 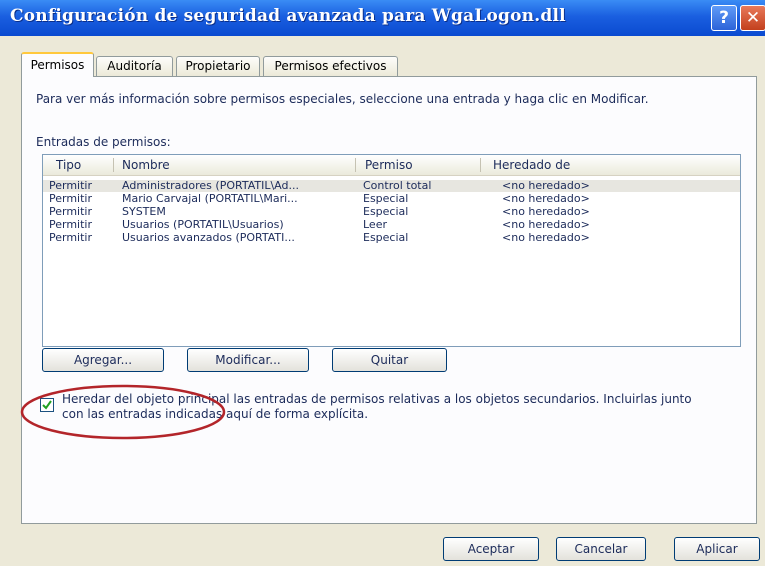 I want to click on column-header-tipo: Tipo, so click(x=68, y=165).